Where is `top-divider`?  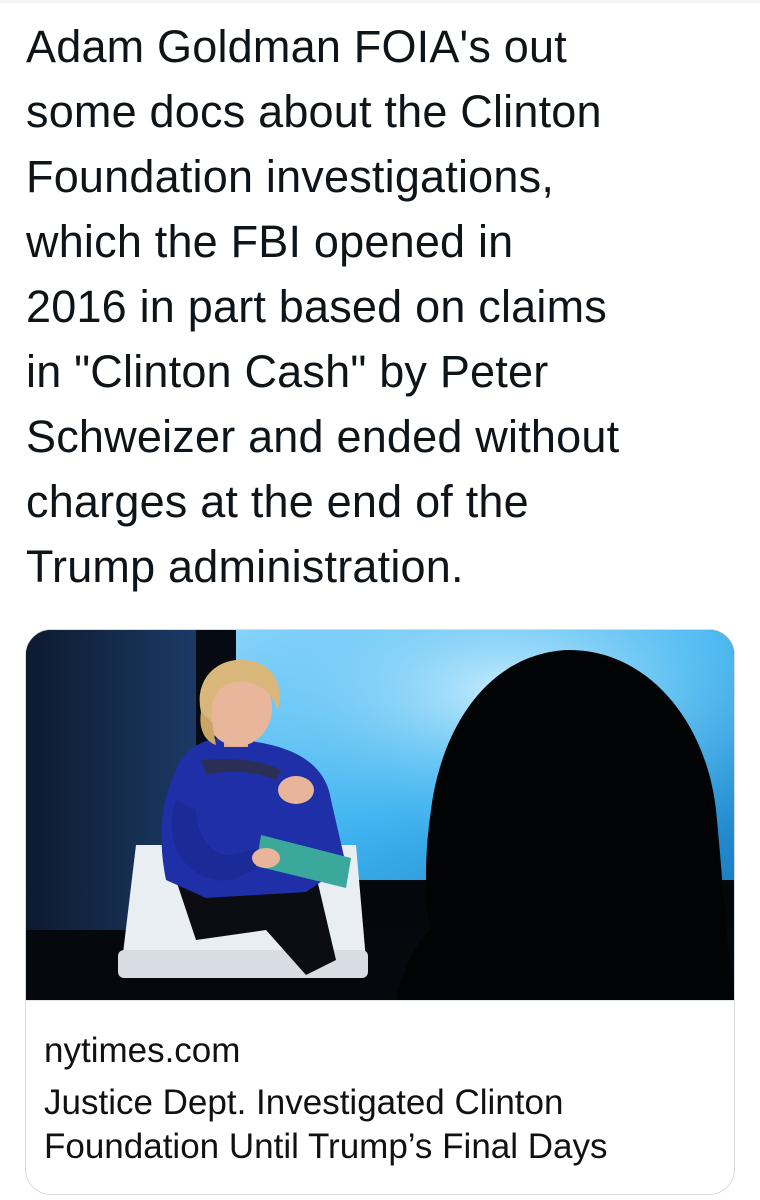 top-divider is located at coordinates (380, 1).